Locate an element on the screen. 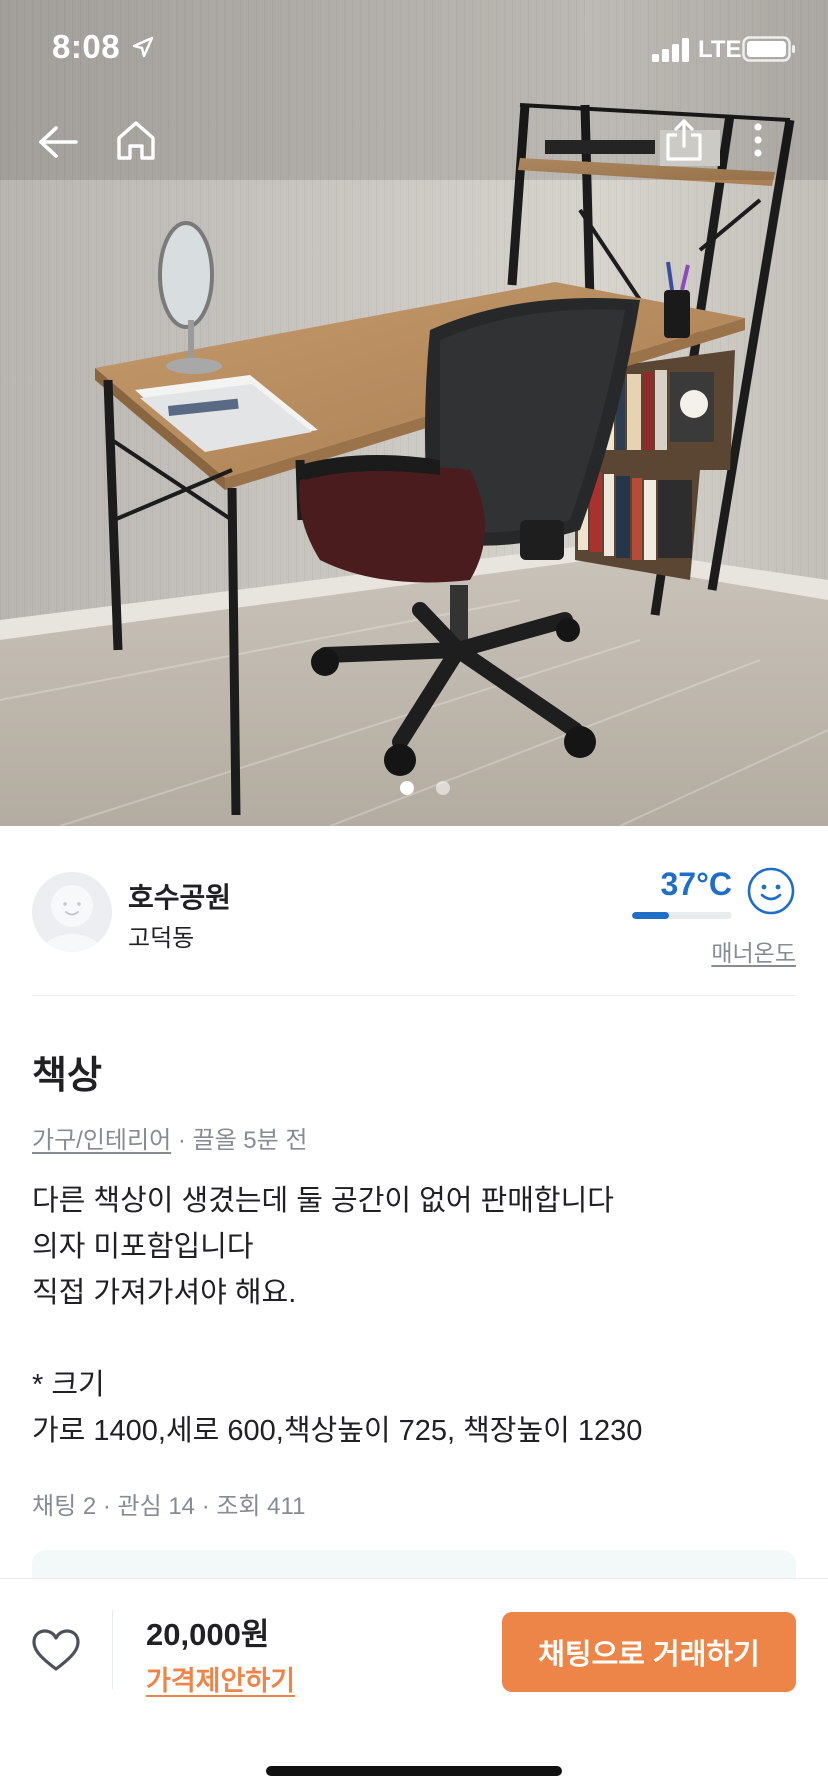  description-line: * 크기 is located at coordinates (68, 1385).